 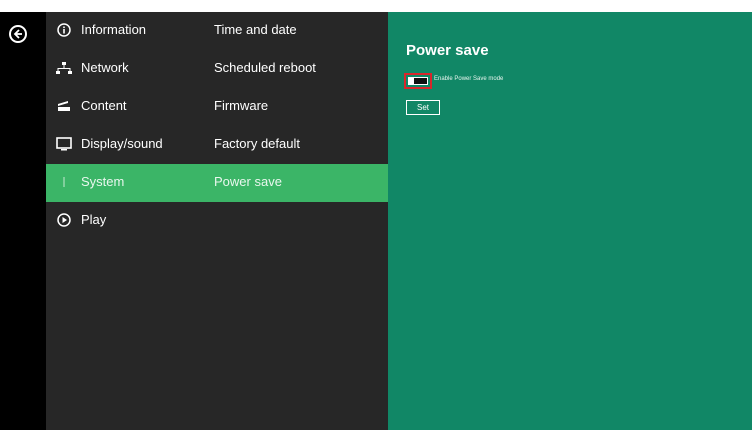 I want to click on menu-row-information: Information Time and date, so click(x=217, y=31).